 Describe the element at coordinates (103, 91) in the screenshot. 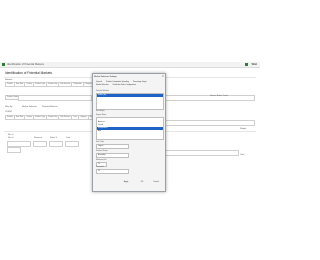

I see `list1-label: Potential Markets` at that location.